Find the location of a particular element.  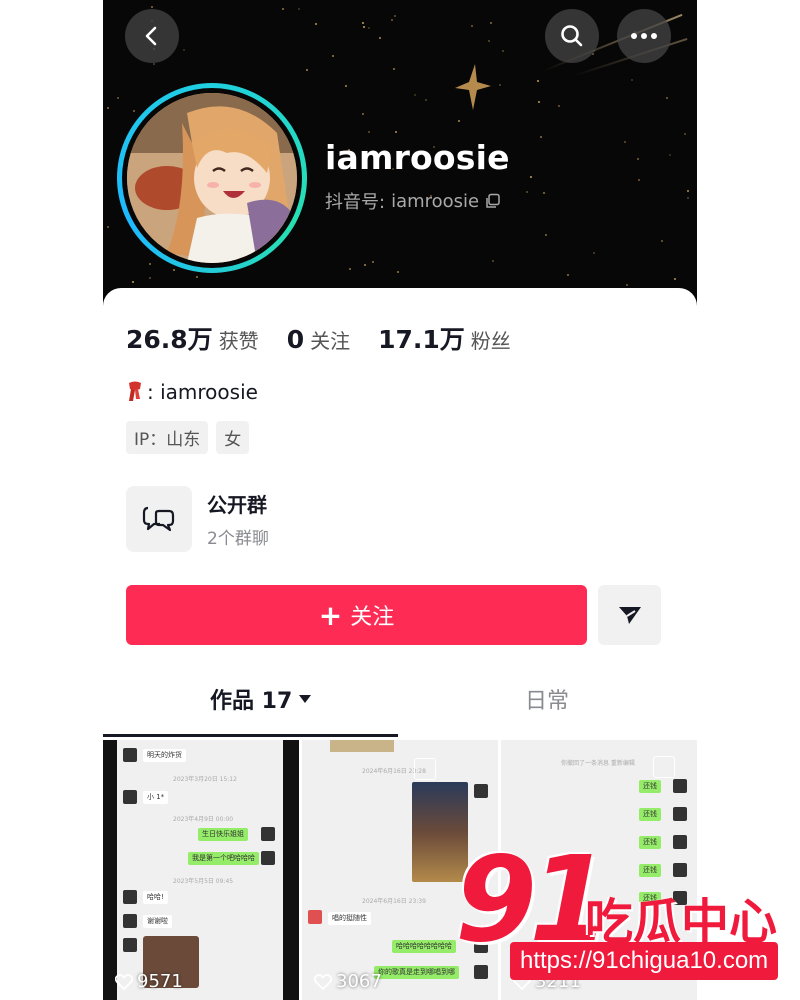

plus-icon: + is located at coordinates (330, 615).